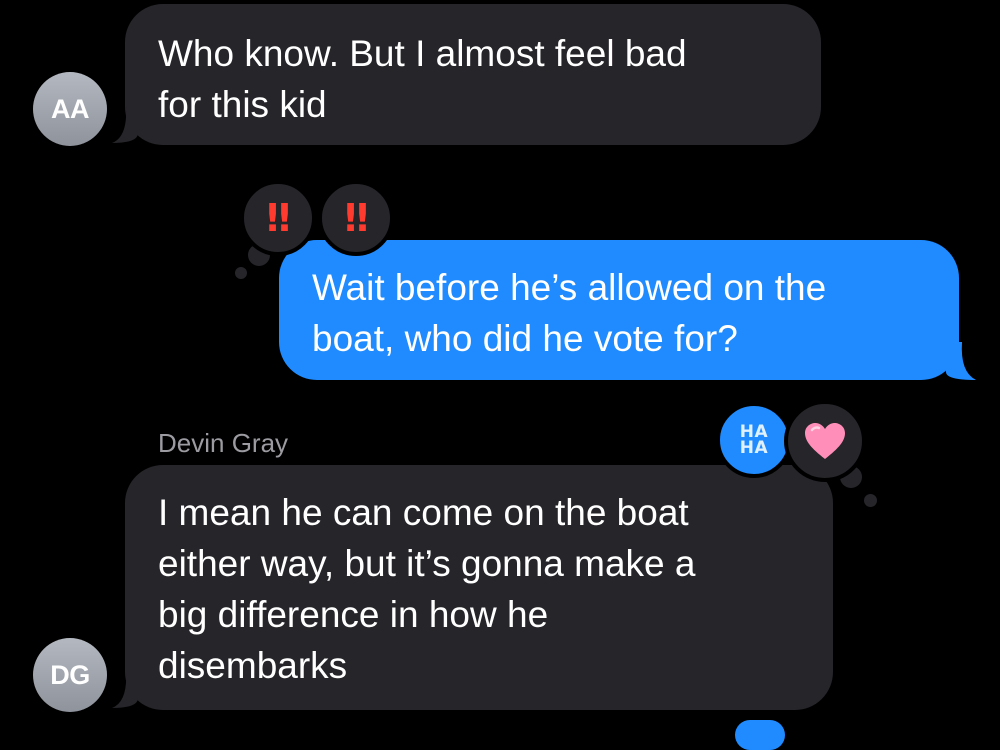 The height and width of the screenshot is (750, 1000). I want to click on avatar: AA, so click(70, 109).